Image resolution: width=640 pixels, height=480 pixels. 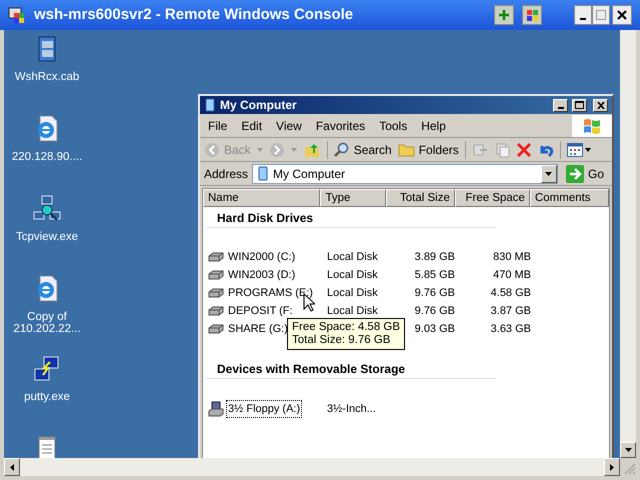 I want to click on scroll-right-button, so click(x=612, y=467).